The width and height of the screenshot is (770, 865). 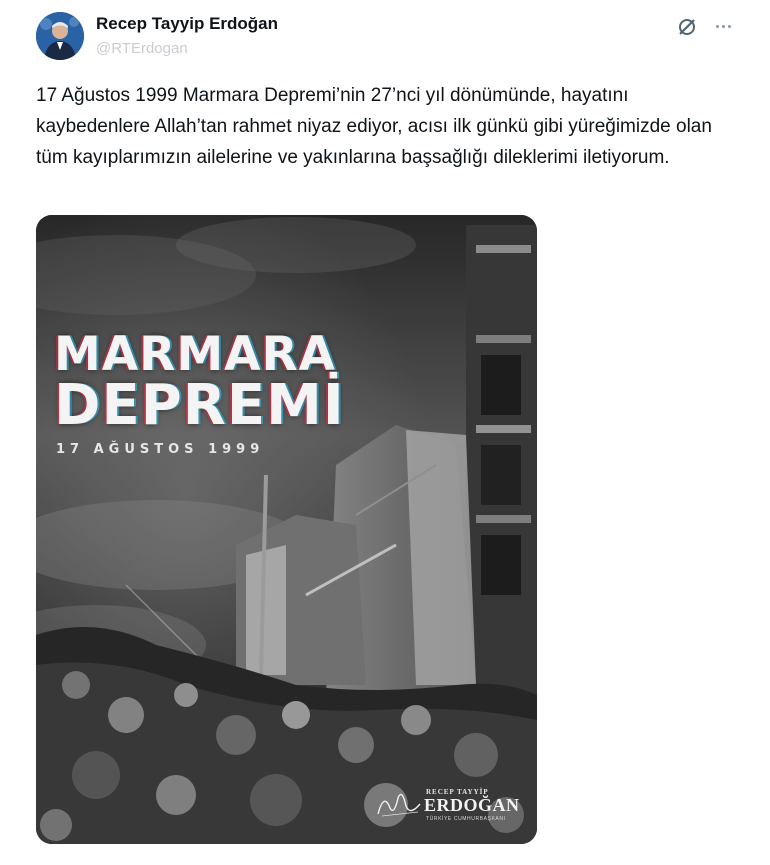 What do you see at coordinates (472, 805) in the screenshot?
I see `signature-name: ERDOĞAN` at bounding box center [472, 805].